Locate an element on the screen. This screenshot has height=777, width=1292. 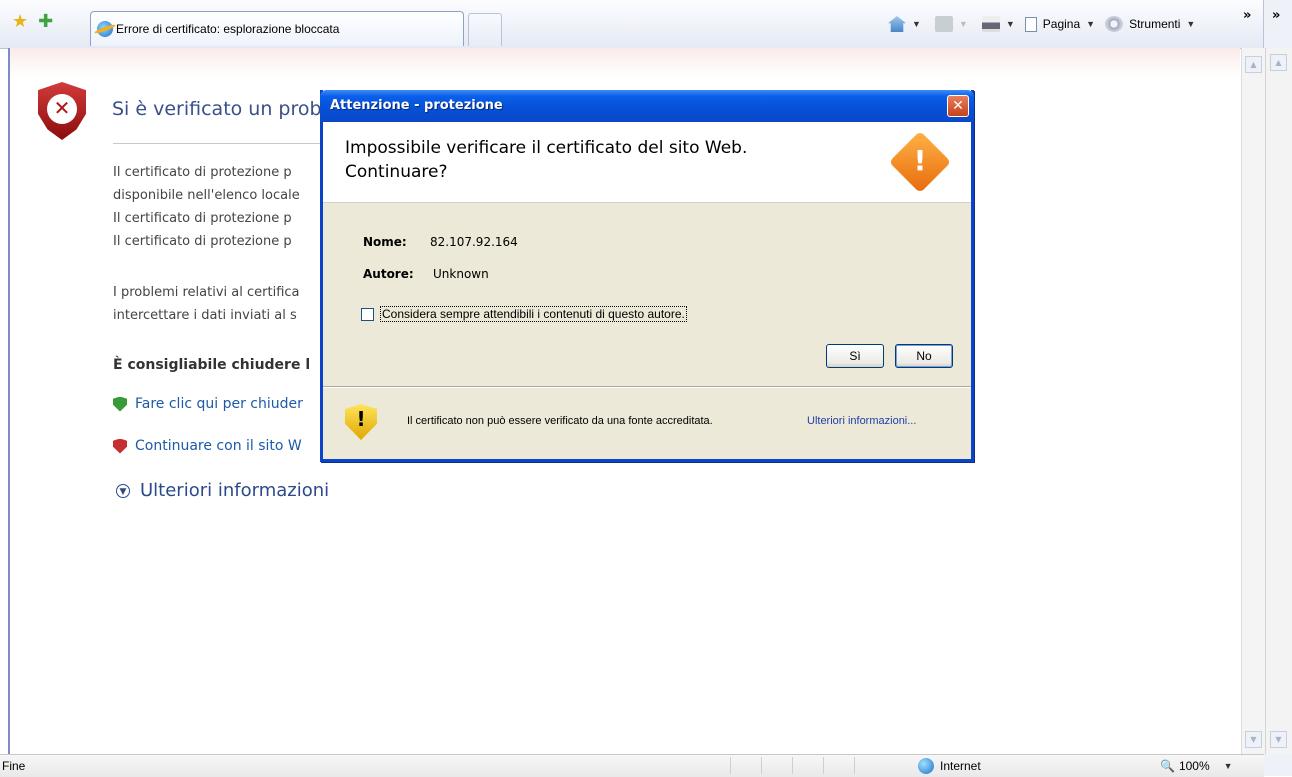
home-icon is located at coordinates (897, 24).